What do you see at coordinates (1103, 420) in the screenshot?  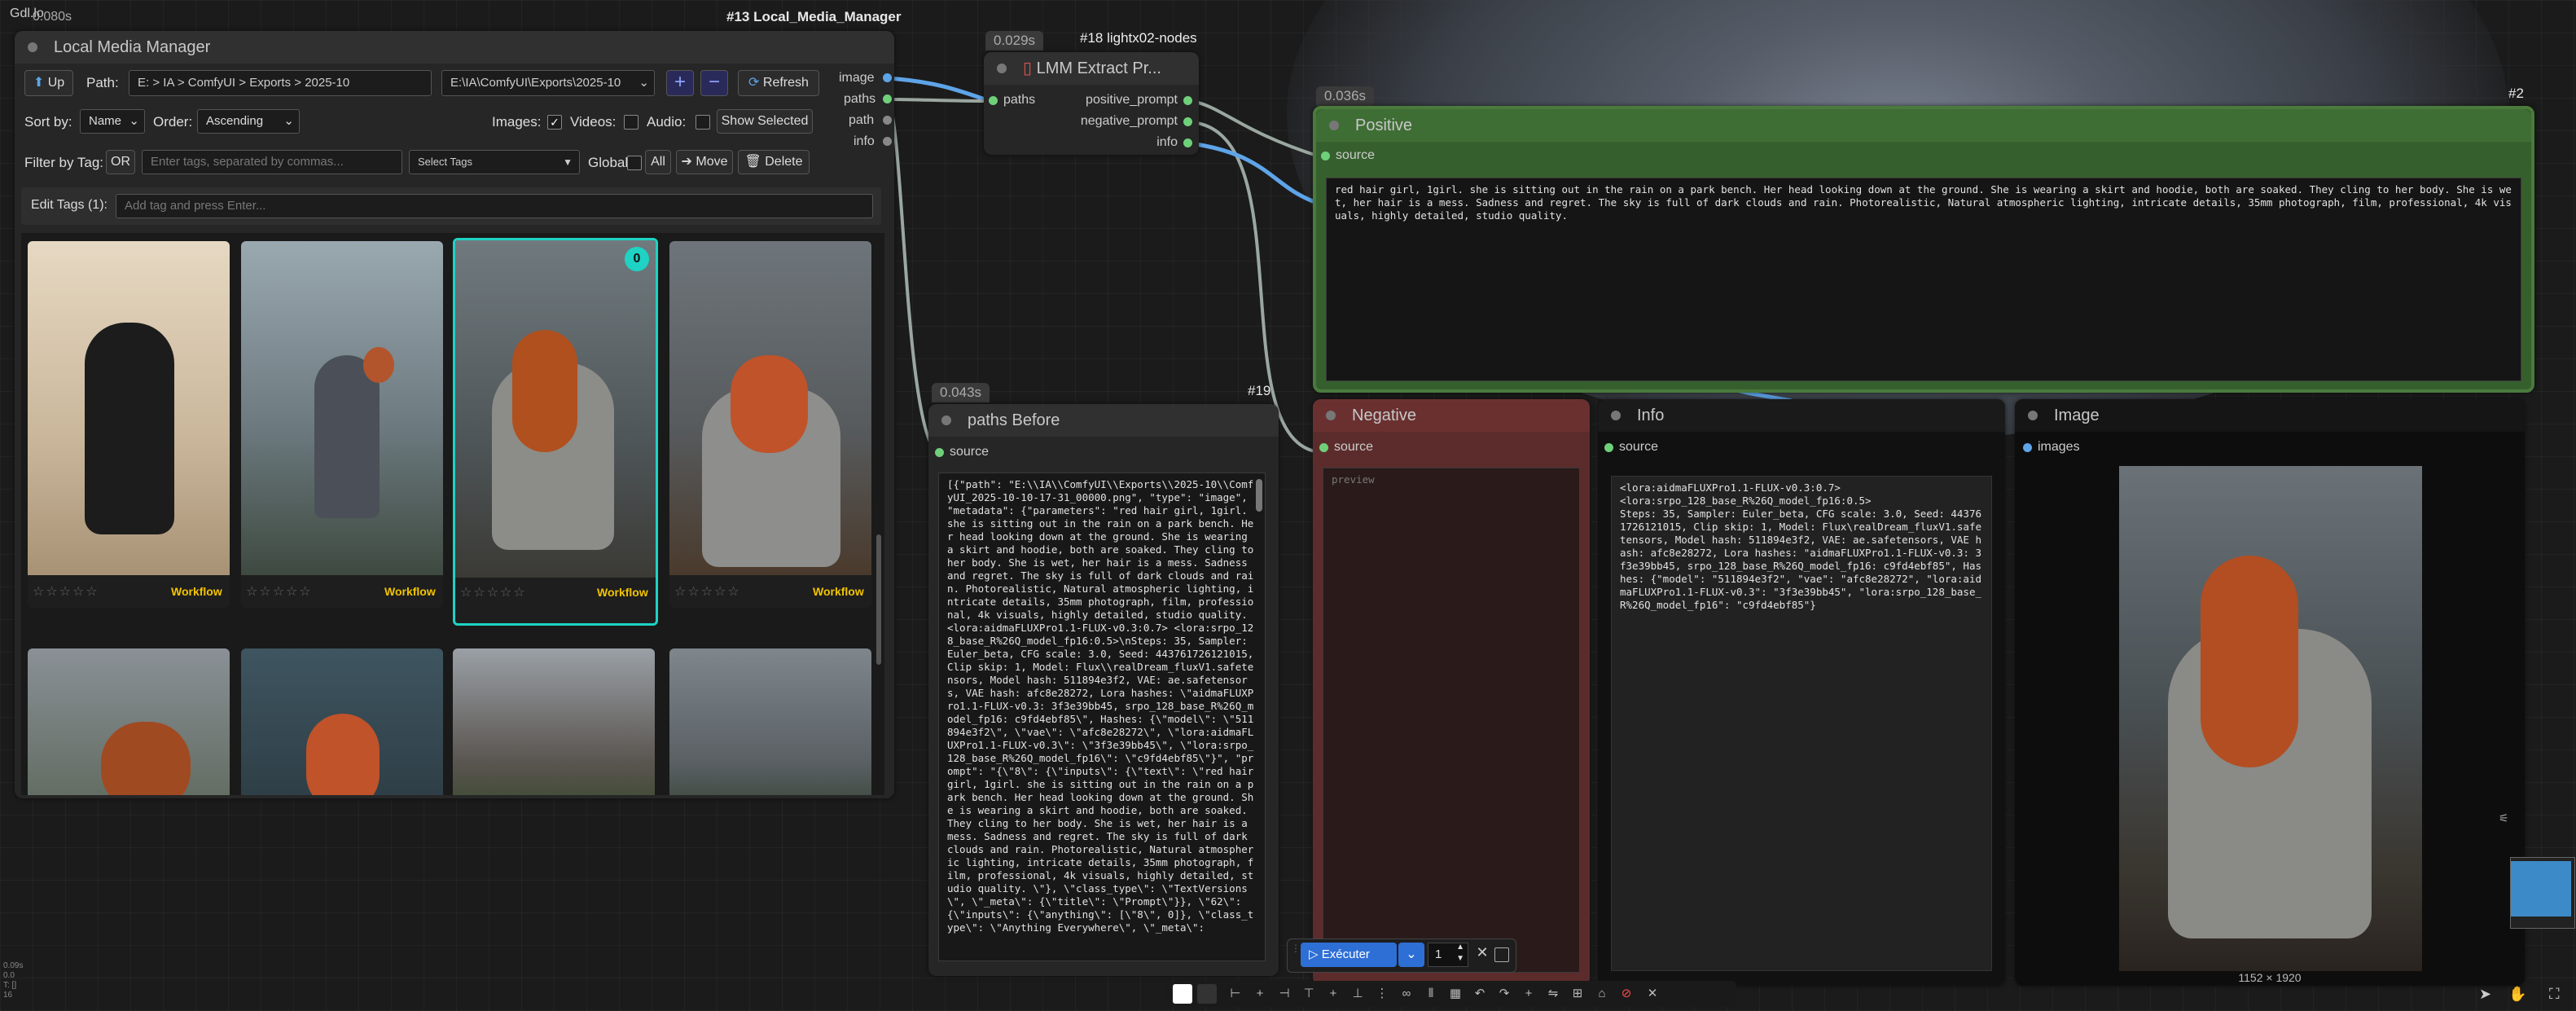 I see `paths-title-bar: paths Before` at bounding box center [1103, 420].